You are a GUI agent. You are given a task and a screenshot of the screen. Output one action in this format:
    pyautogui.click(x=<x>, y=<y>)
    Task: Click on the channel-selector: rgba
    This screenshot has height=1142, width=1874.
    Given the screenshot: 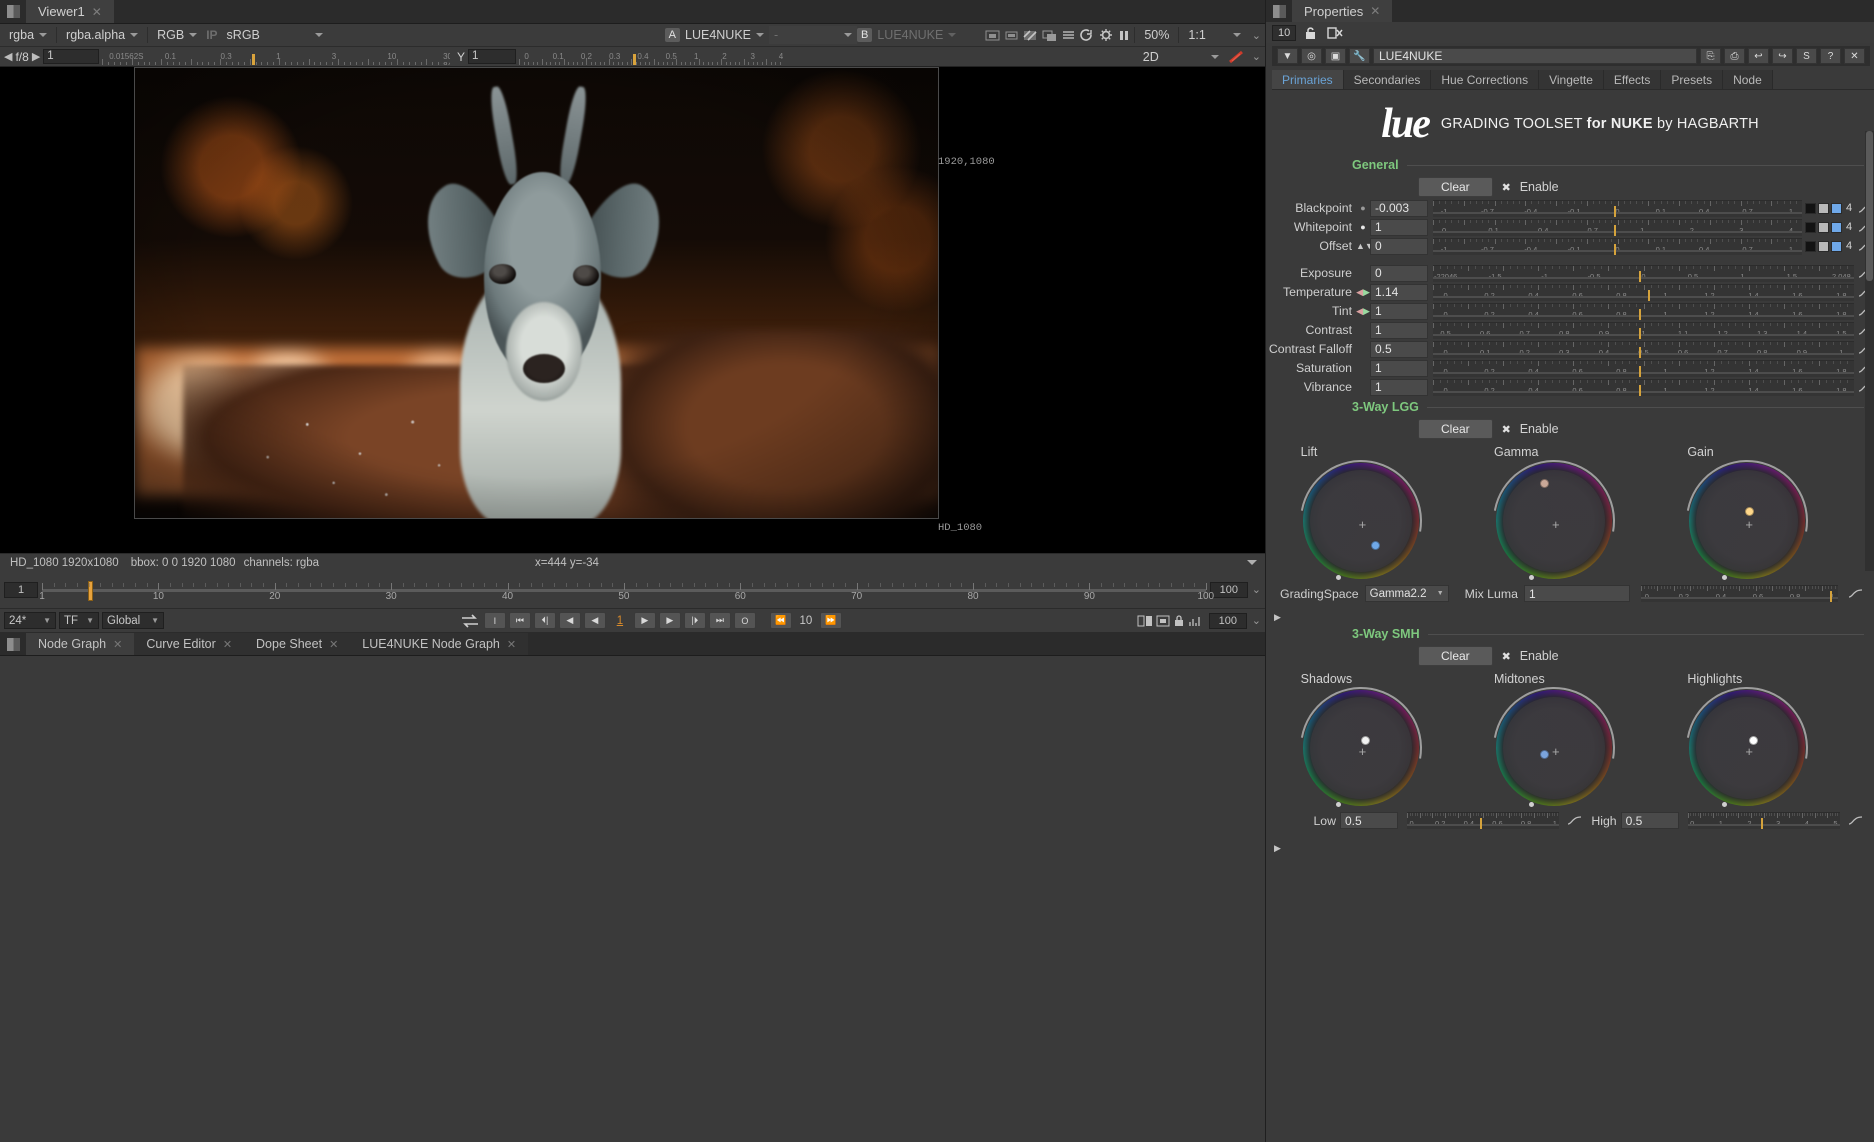 What is the action you would take?
    pyautogui.click(x=28, y=35)
    